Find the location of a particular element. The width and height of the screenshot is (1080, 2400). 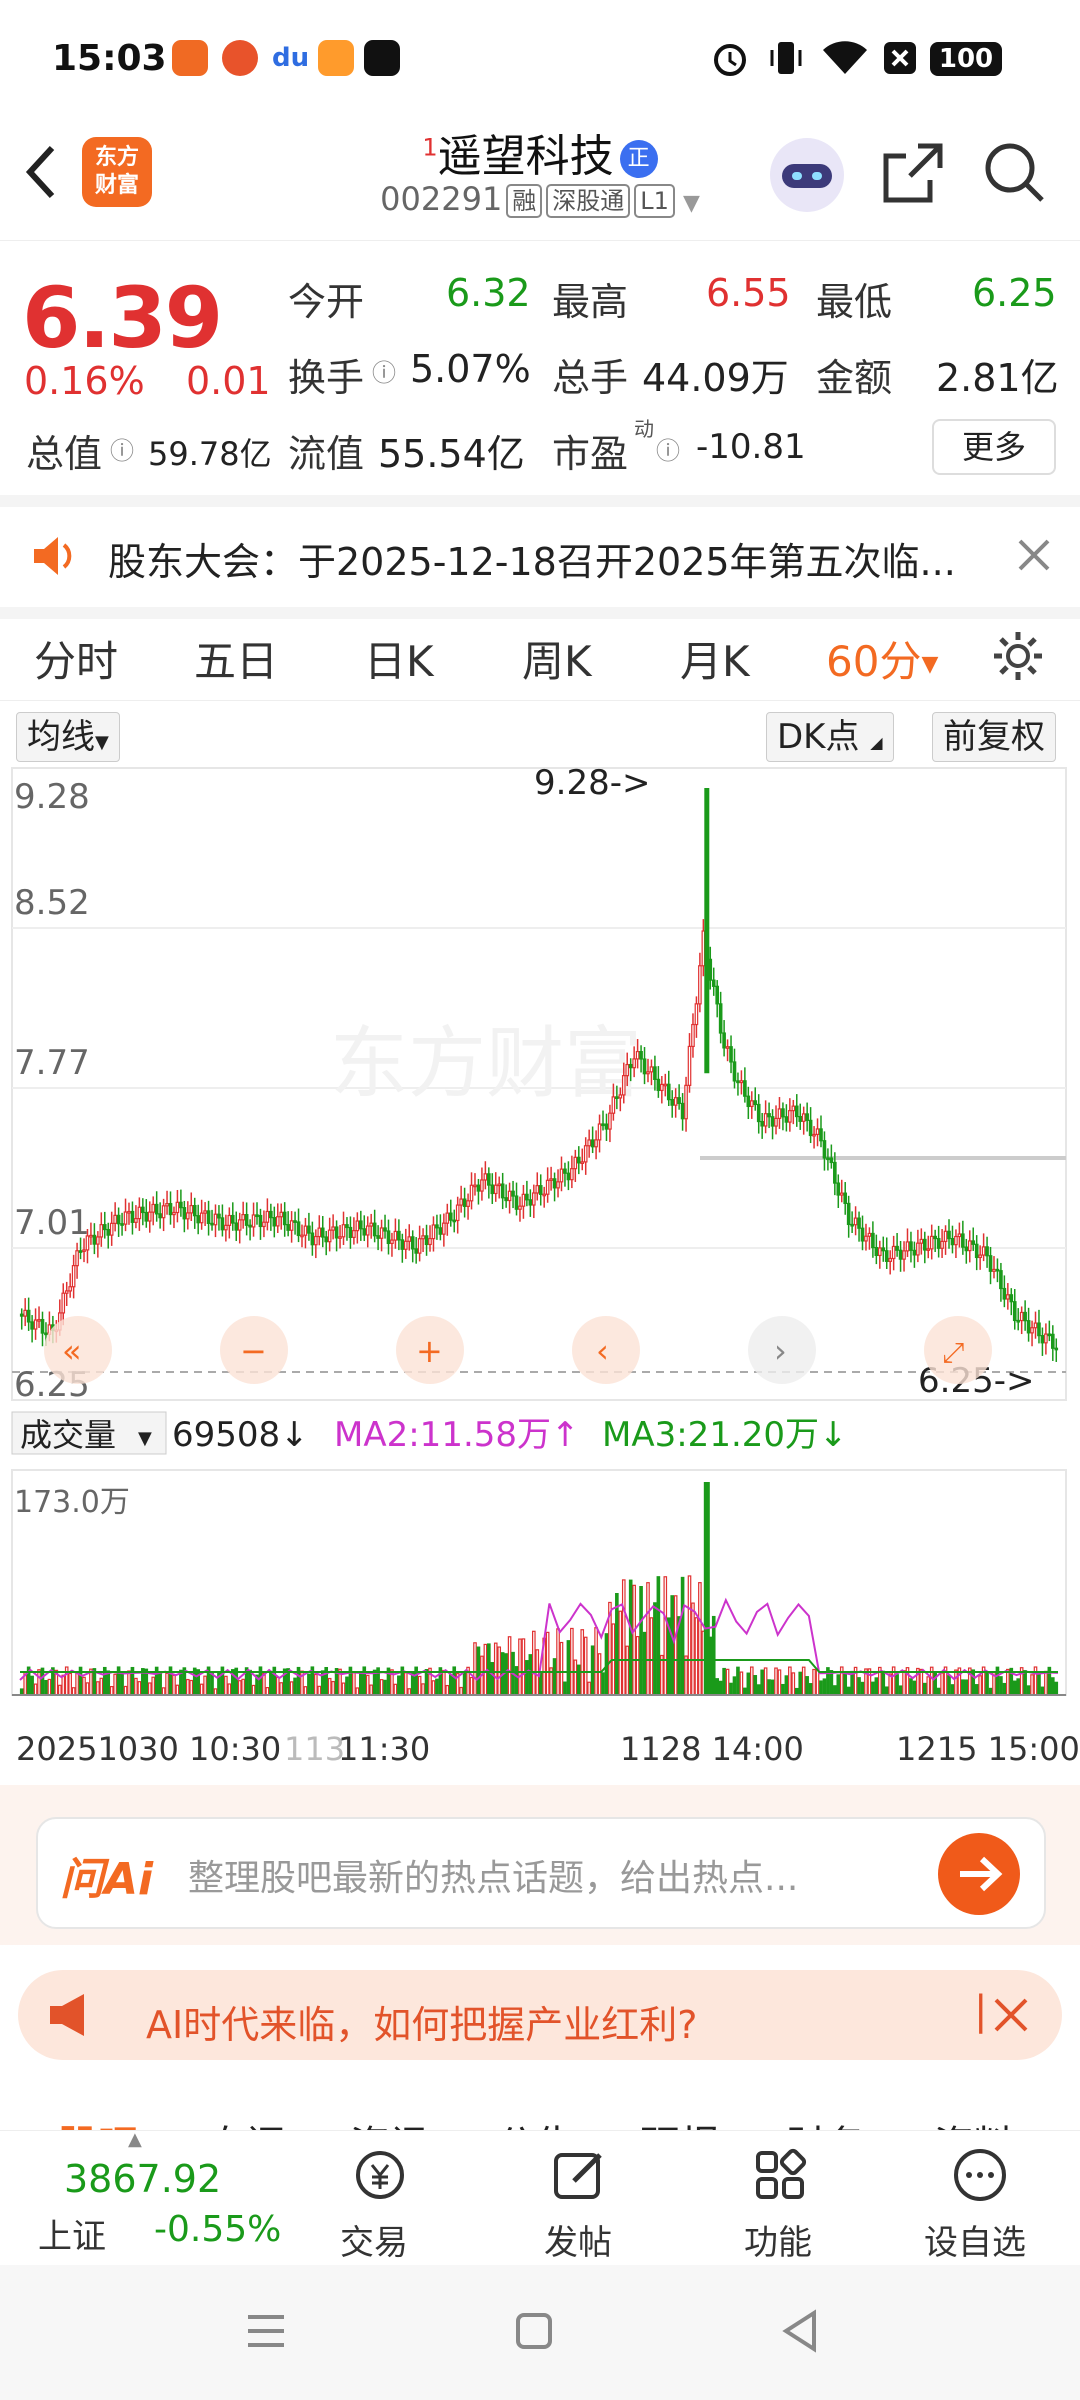

home-icon is located at coordinates (534, 2331).